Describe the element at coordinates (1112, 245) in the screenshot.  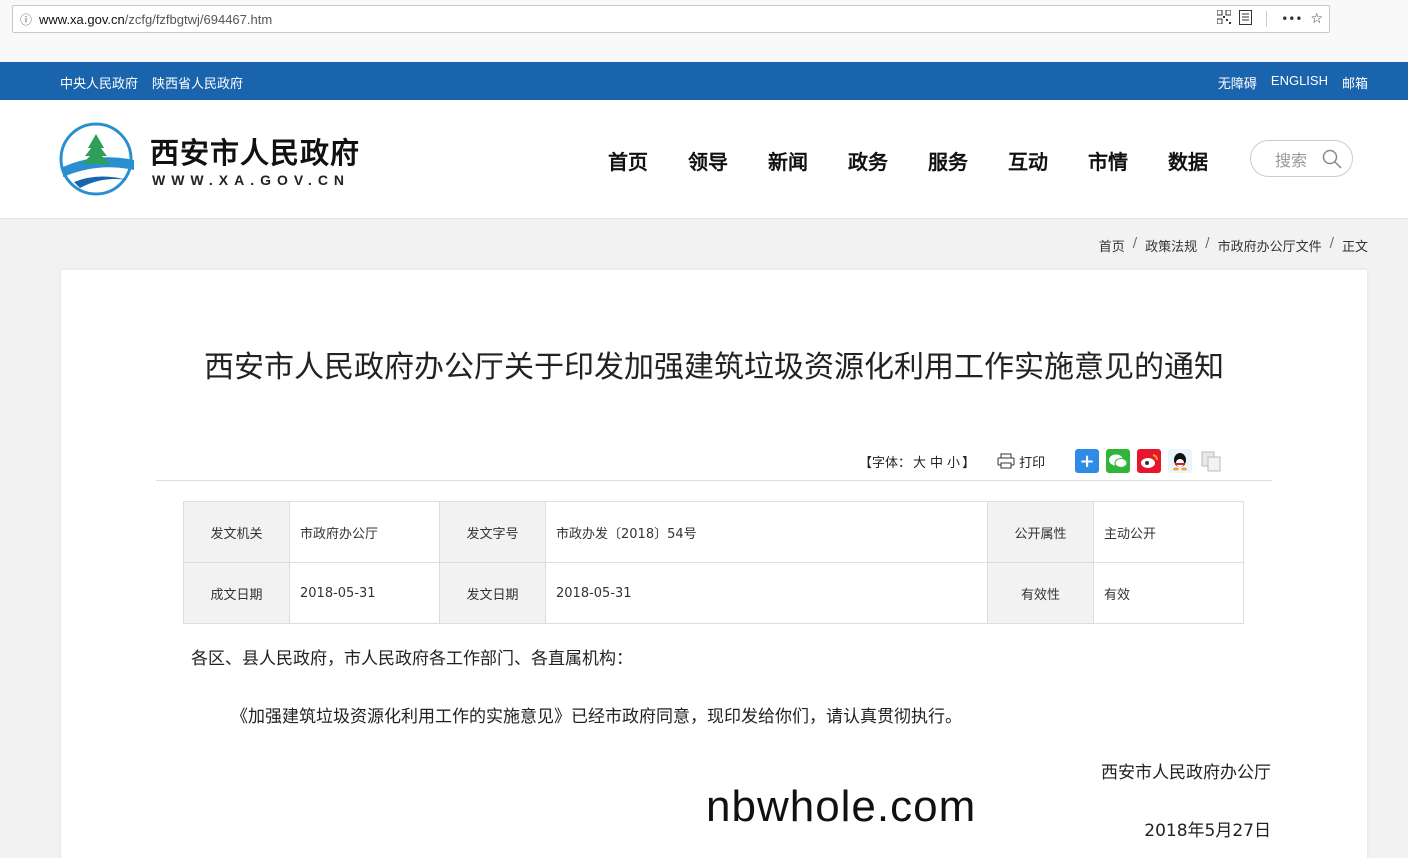
I see `breadcrumb-home: 首页` at that location.